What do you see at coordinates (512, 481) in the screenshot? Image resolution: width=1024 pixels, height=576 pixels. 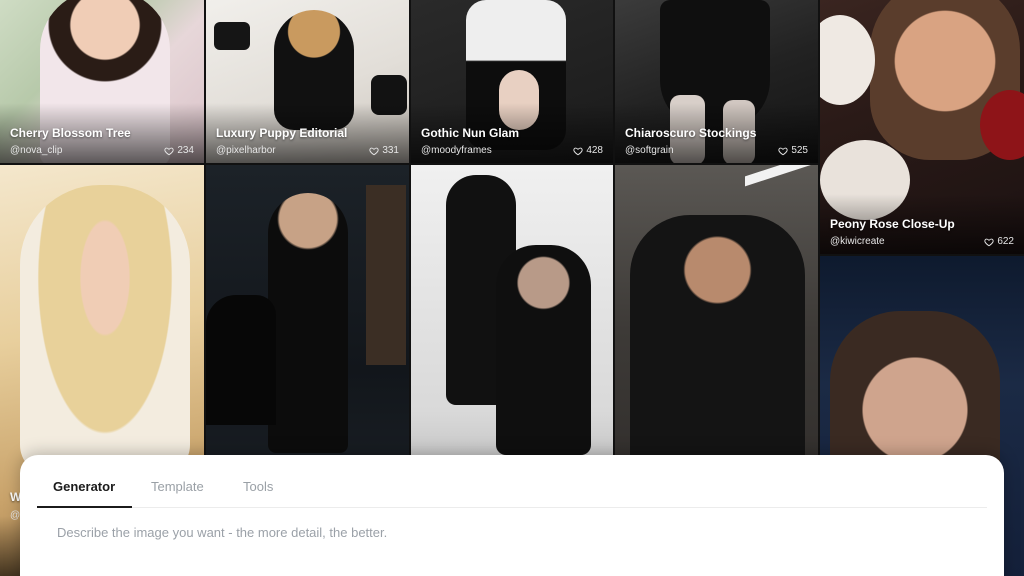 I see `panel-tabs: Generator Template Tools` at bounding box center [512, 481].